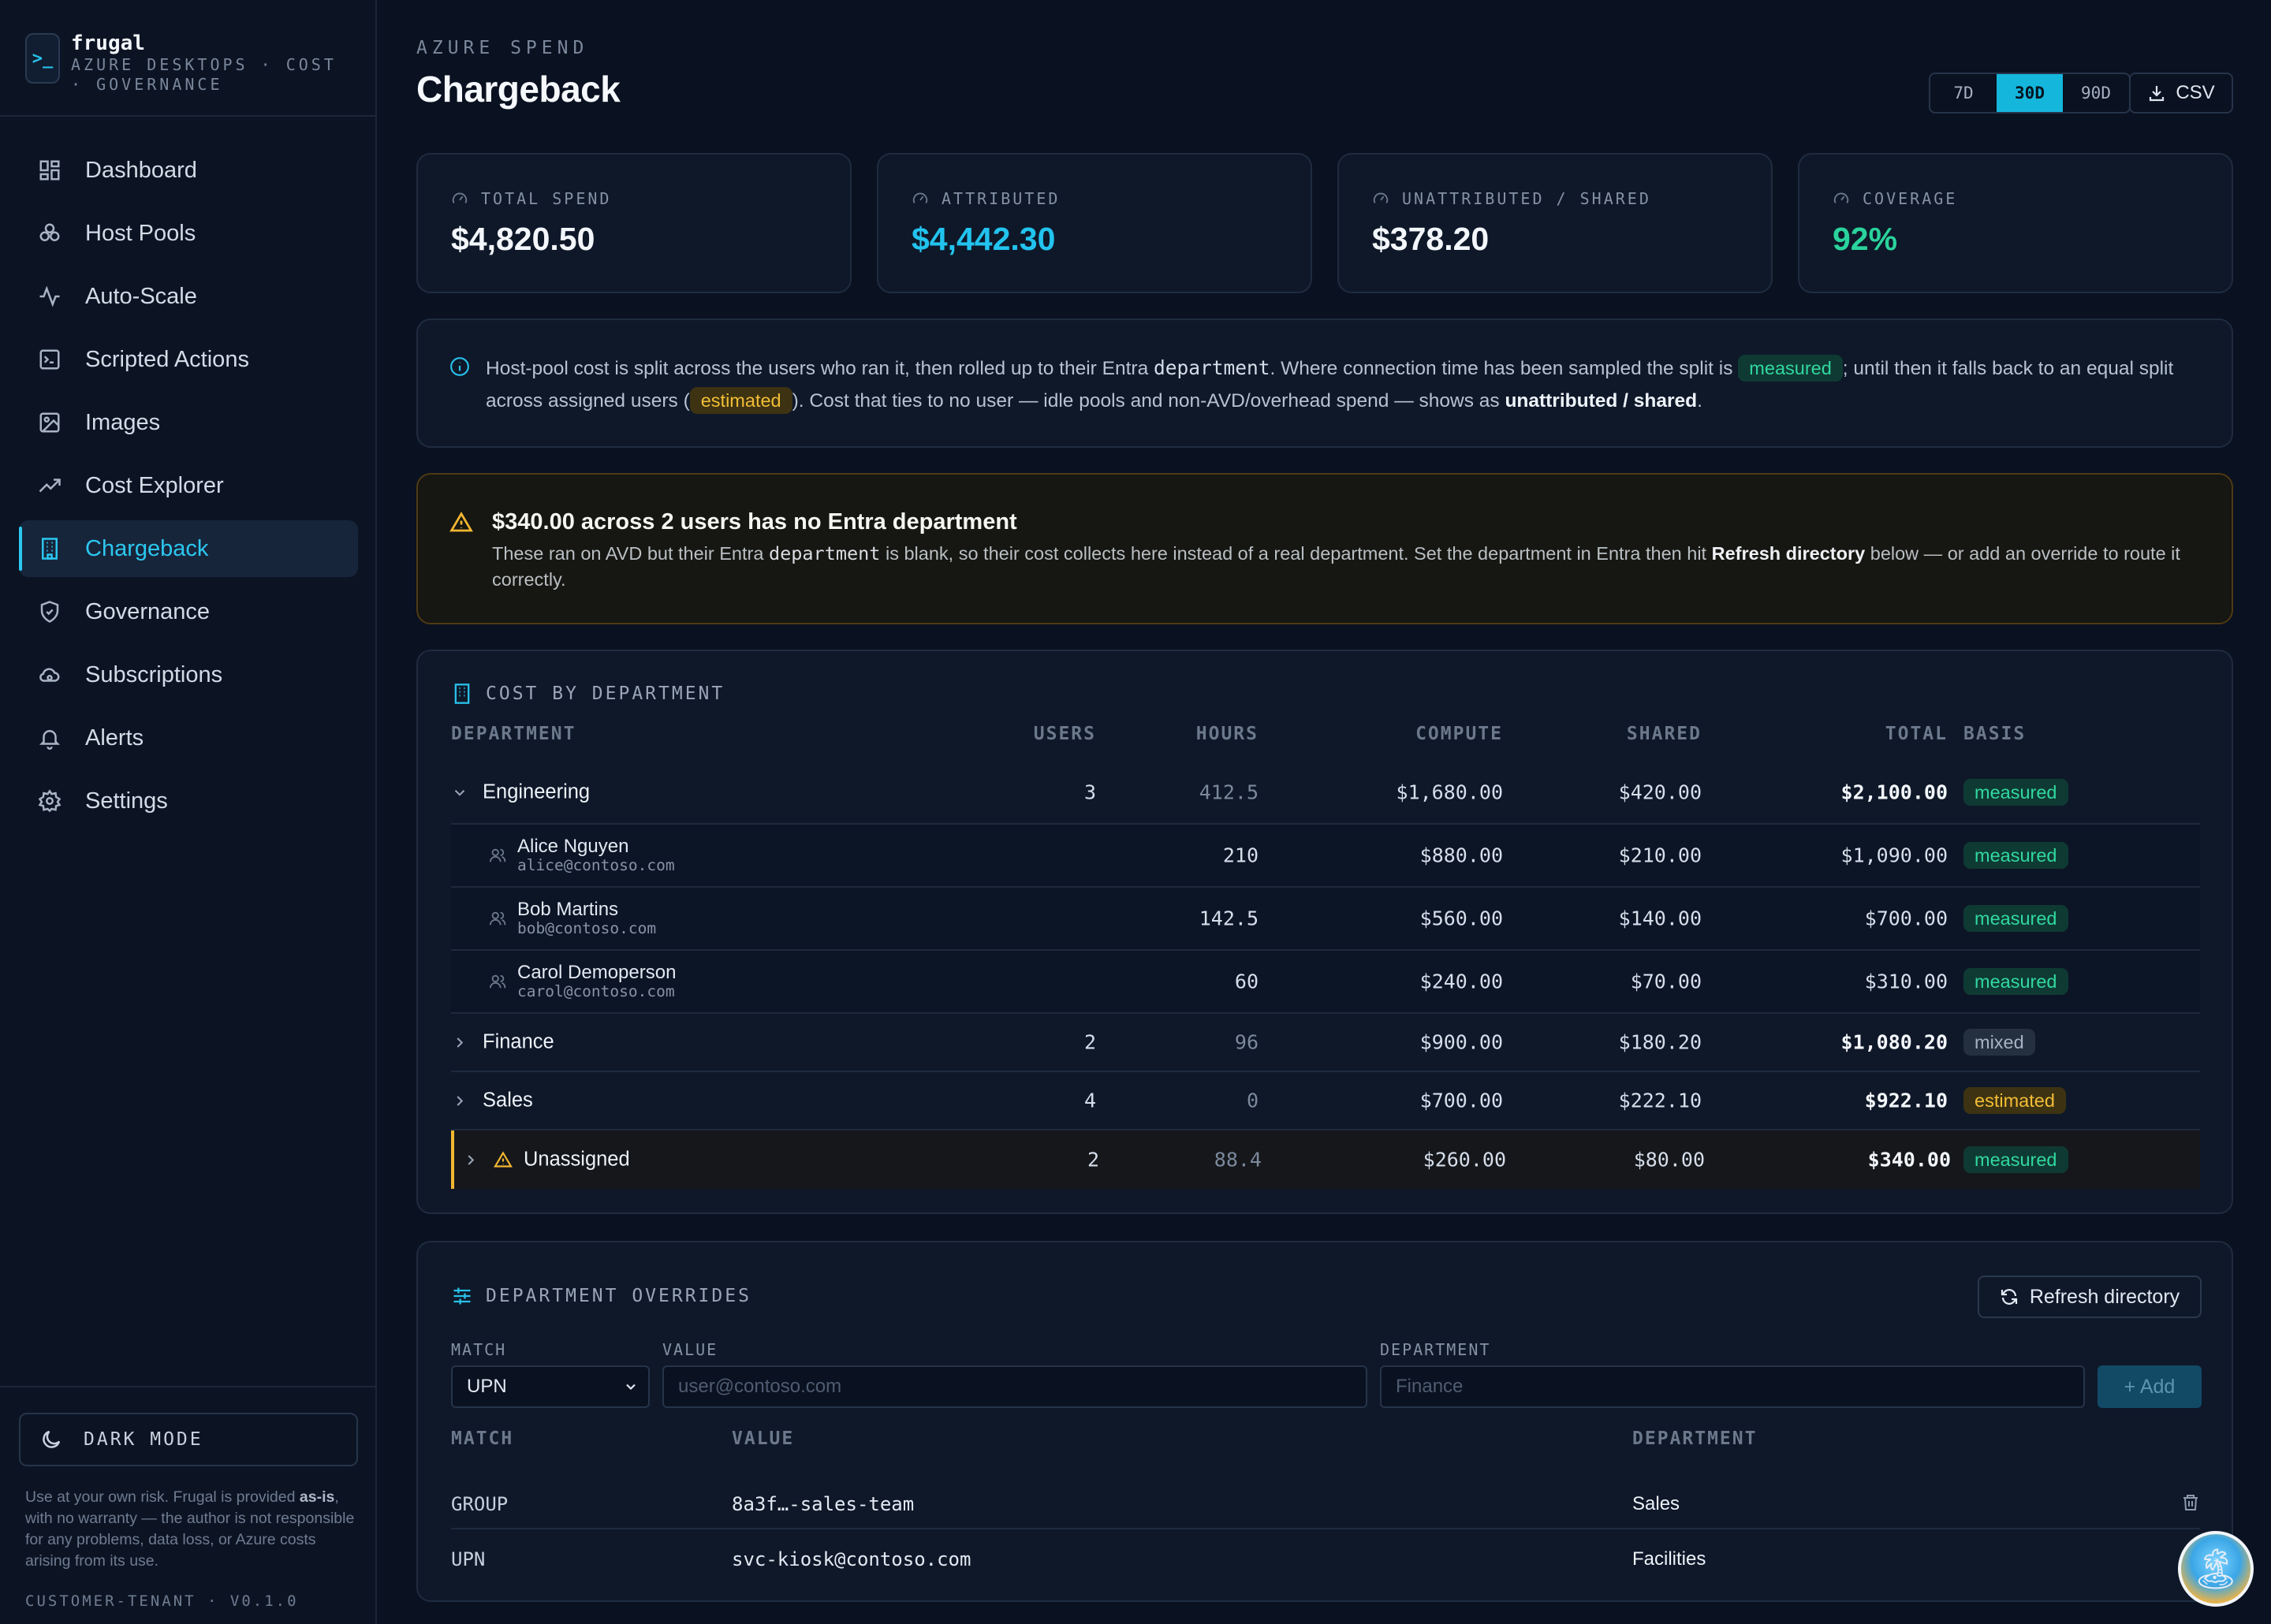 The height and width of the screenshot is (1624, 2271). What do you see at coordinates (1065, 734) in the screenshot?
I see `header-users: USERS` at bounding box center [1065, 734].